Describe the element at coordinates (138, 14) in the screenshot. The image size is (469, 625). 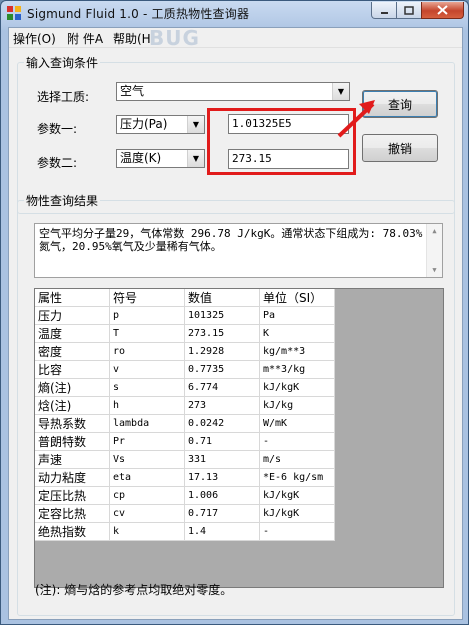
I see `window-title: Sigmund Fluid 1.0 - 工质热物性查询器` at that location.